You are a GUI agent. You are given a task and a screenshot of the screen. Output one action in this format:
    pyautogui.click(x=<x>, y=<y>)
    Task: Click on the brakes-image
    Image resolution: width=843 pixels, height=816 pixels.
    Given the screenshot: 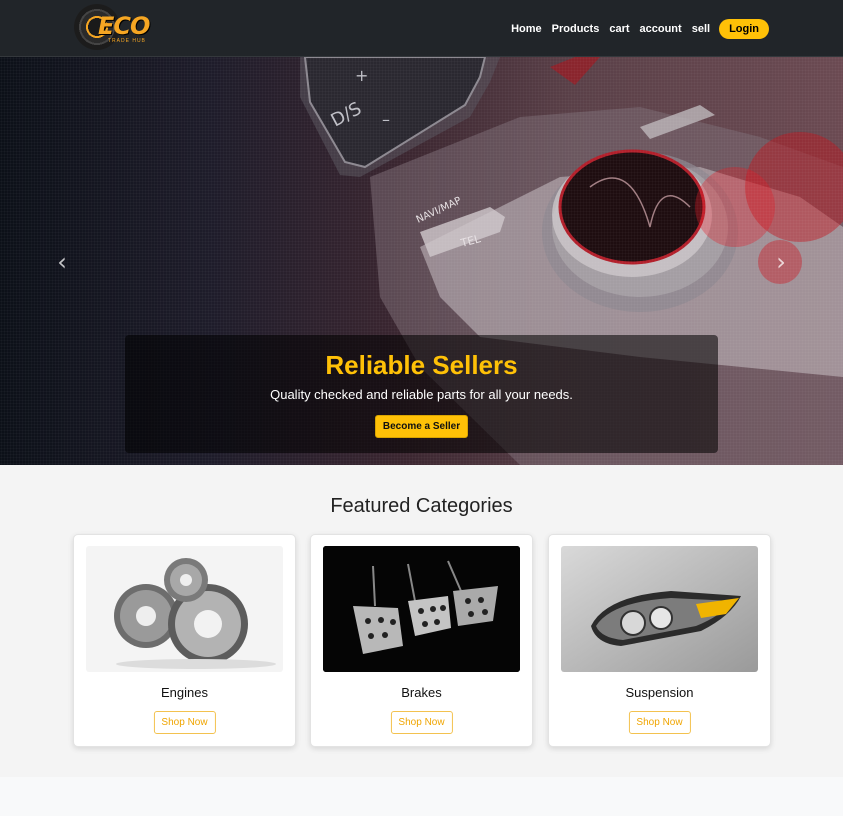 What is the action you would take?
    pyautogui.click(x=421, y=609)
    